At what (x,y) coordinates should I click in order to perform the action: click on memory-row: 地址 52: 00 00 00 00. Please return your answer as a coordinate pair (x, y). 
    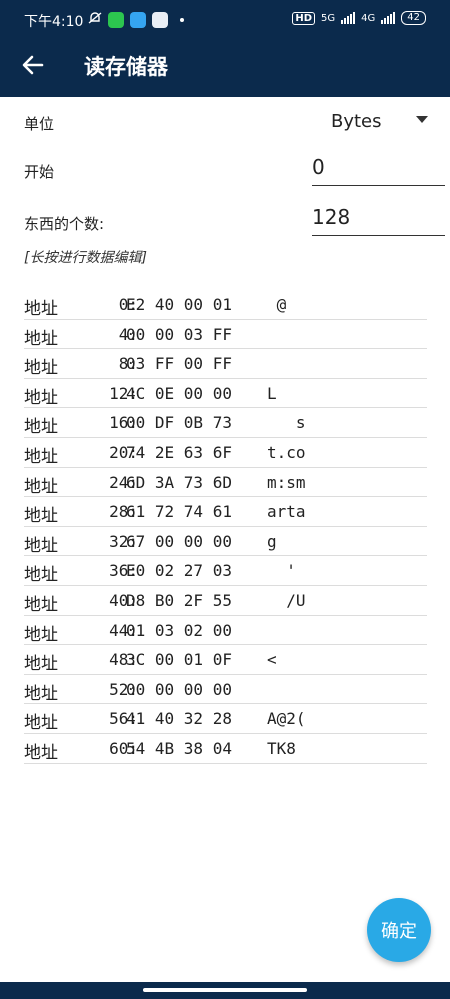
    Looking at the image, I should click on (225, 690).